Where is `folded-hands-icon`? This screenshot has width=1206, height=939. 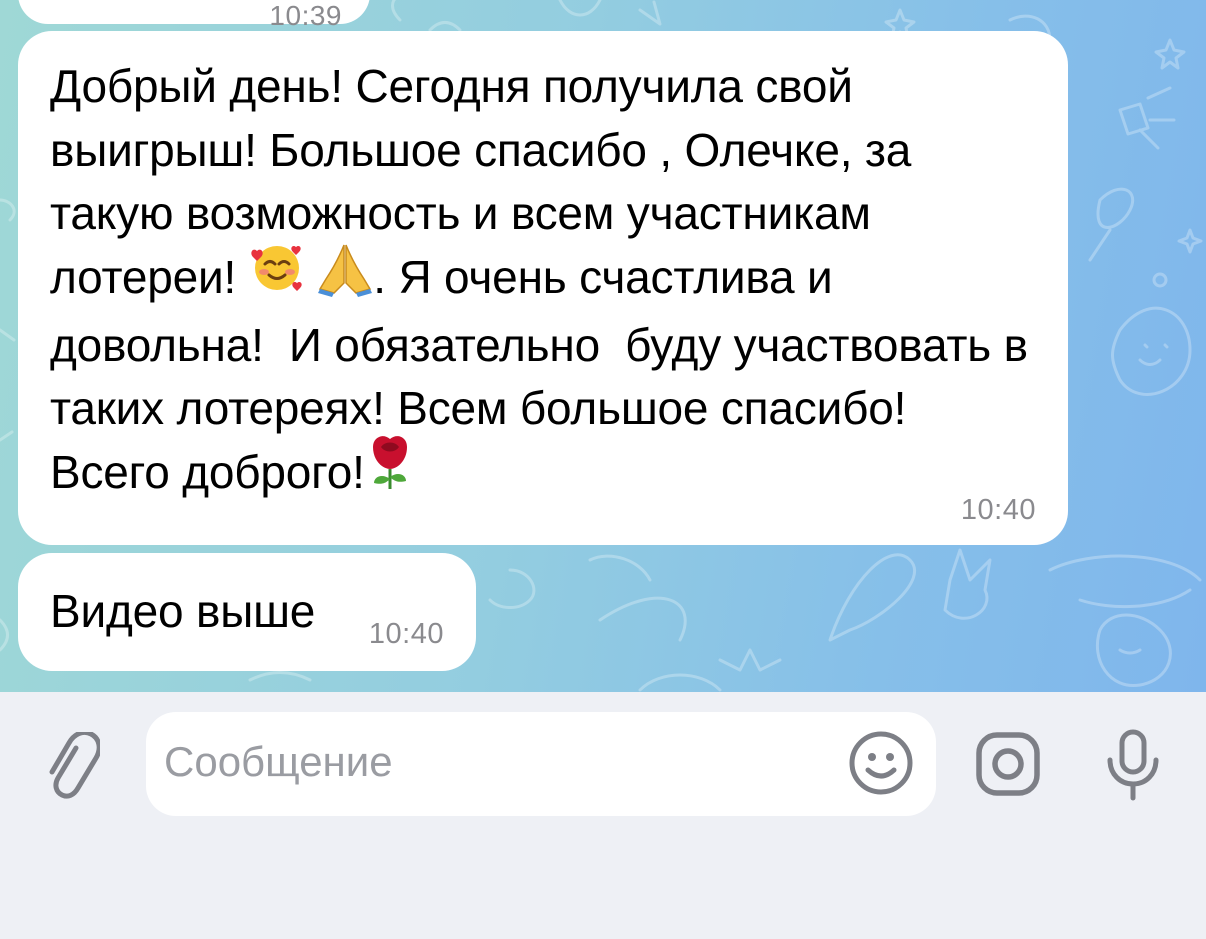
folded-hands-icon is located at coordinates (345, 275).